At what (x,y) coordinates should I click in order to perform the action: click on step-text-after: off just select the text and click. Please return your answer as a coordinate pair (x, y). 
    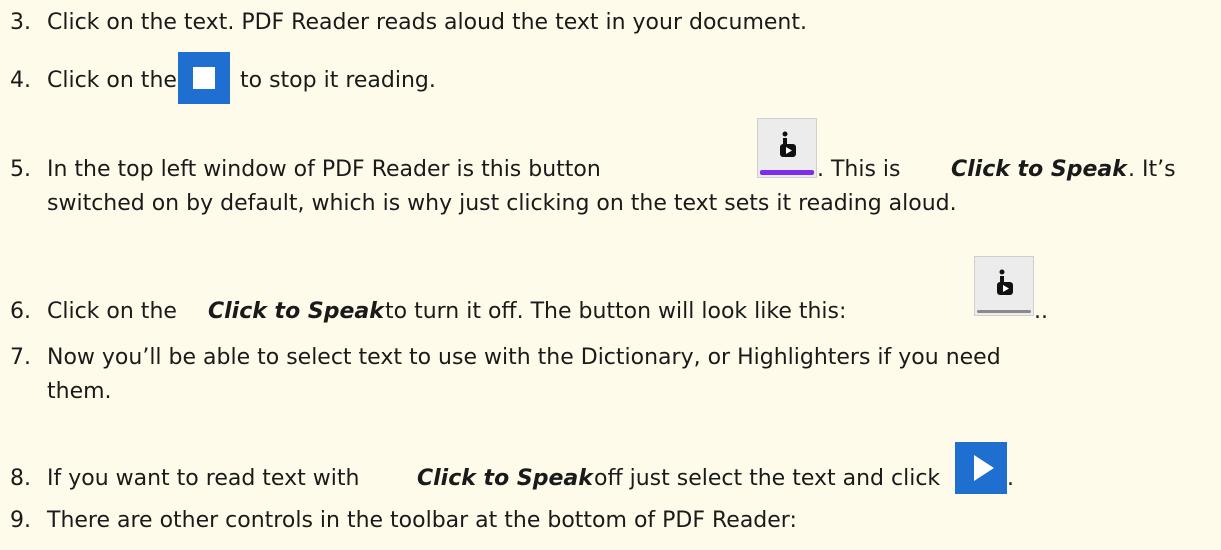
    Looking at the image, I should click on (767, 478).